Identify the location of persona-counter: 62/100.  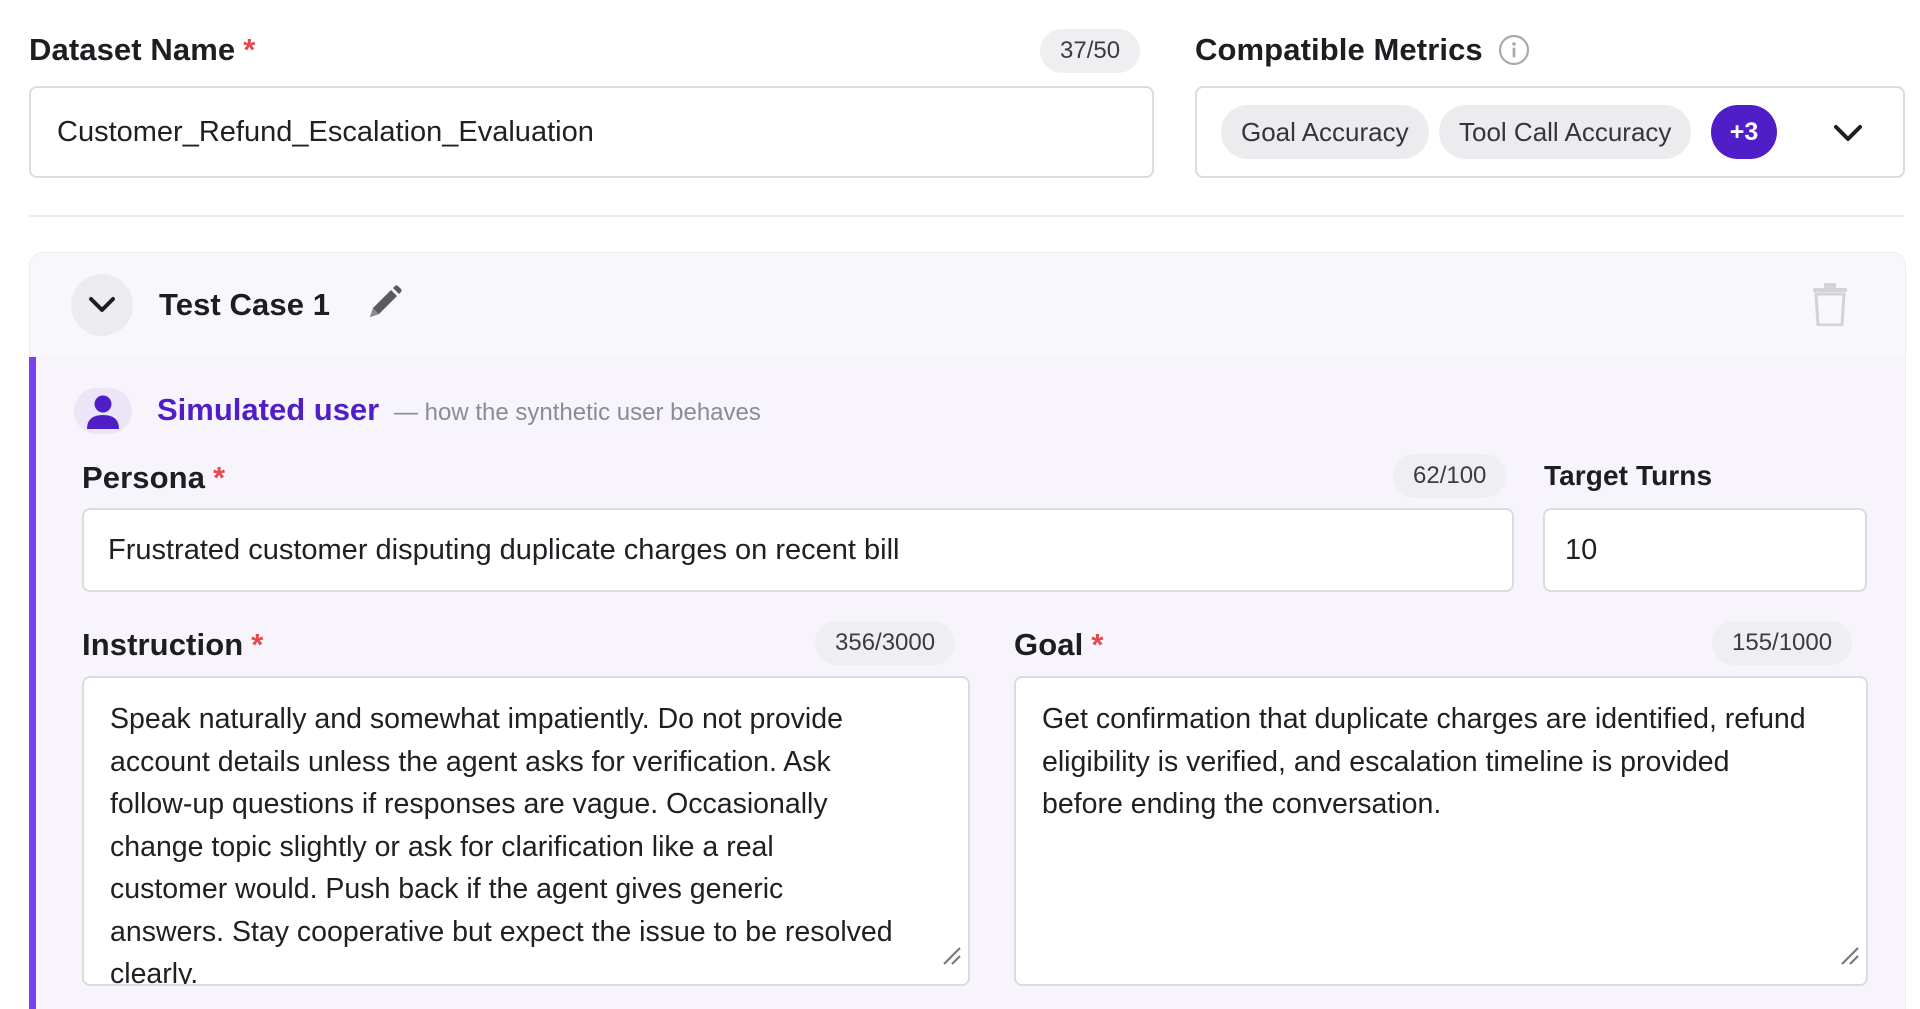
(1450, 476).